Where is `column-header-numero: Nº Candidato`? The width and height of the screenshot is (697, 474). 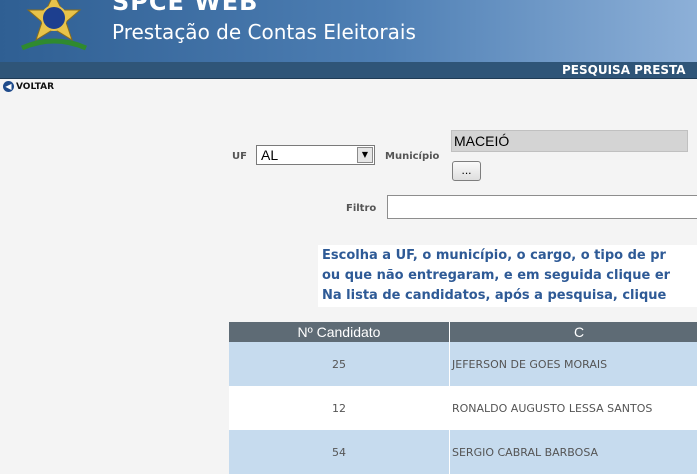
column-header-numero: Nº Candidato is located at coordinates (339, 332).